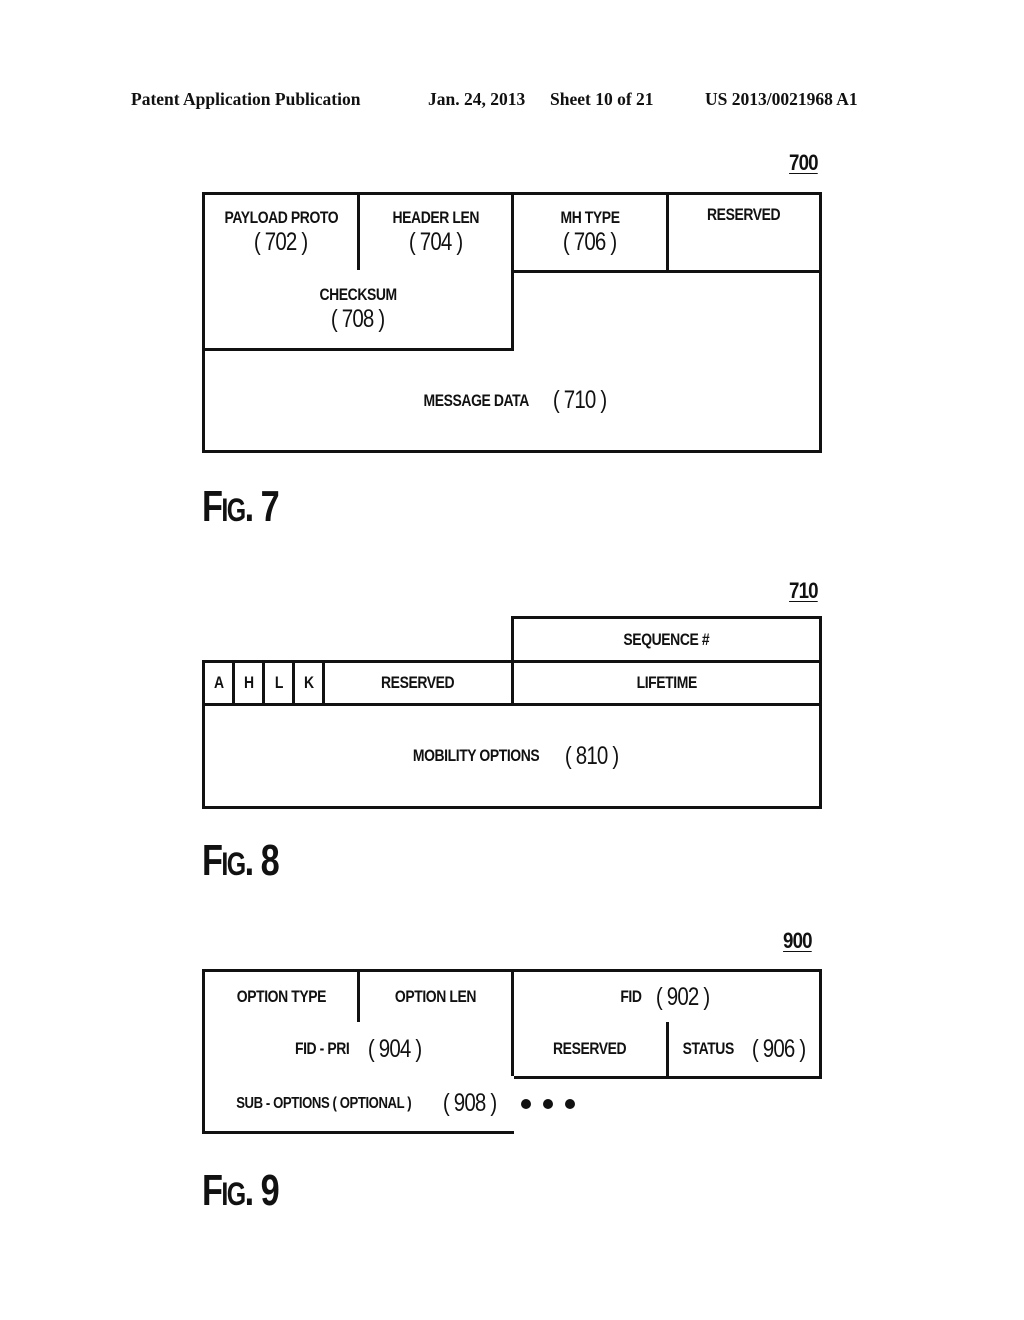 The height and width of the screenshot is (1320, 1024). What do you see at coordinates (358, 1050) in the screenshot?
I see `field-fid-pri: FID - PRI ( 904 )` at bounding box center [358, 1050].